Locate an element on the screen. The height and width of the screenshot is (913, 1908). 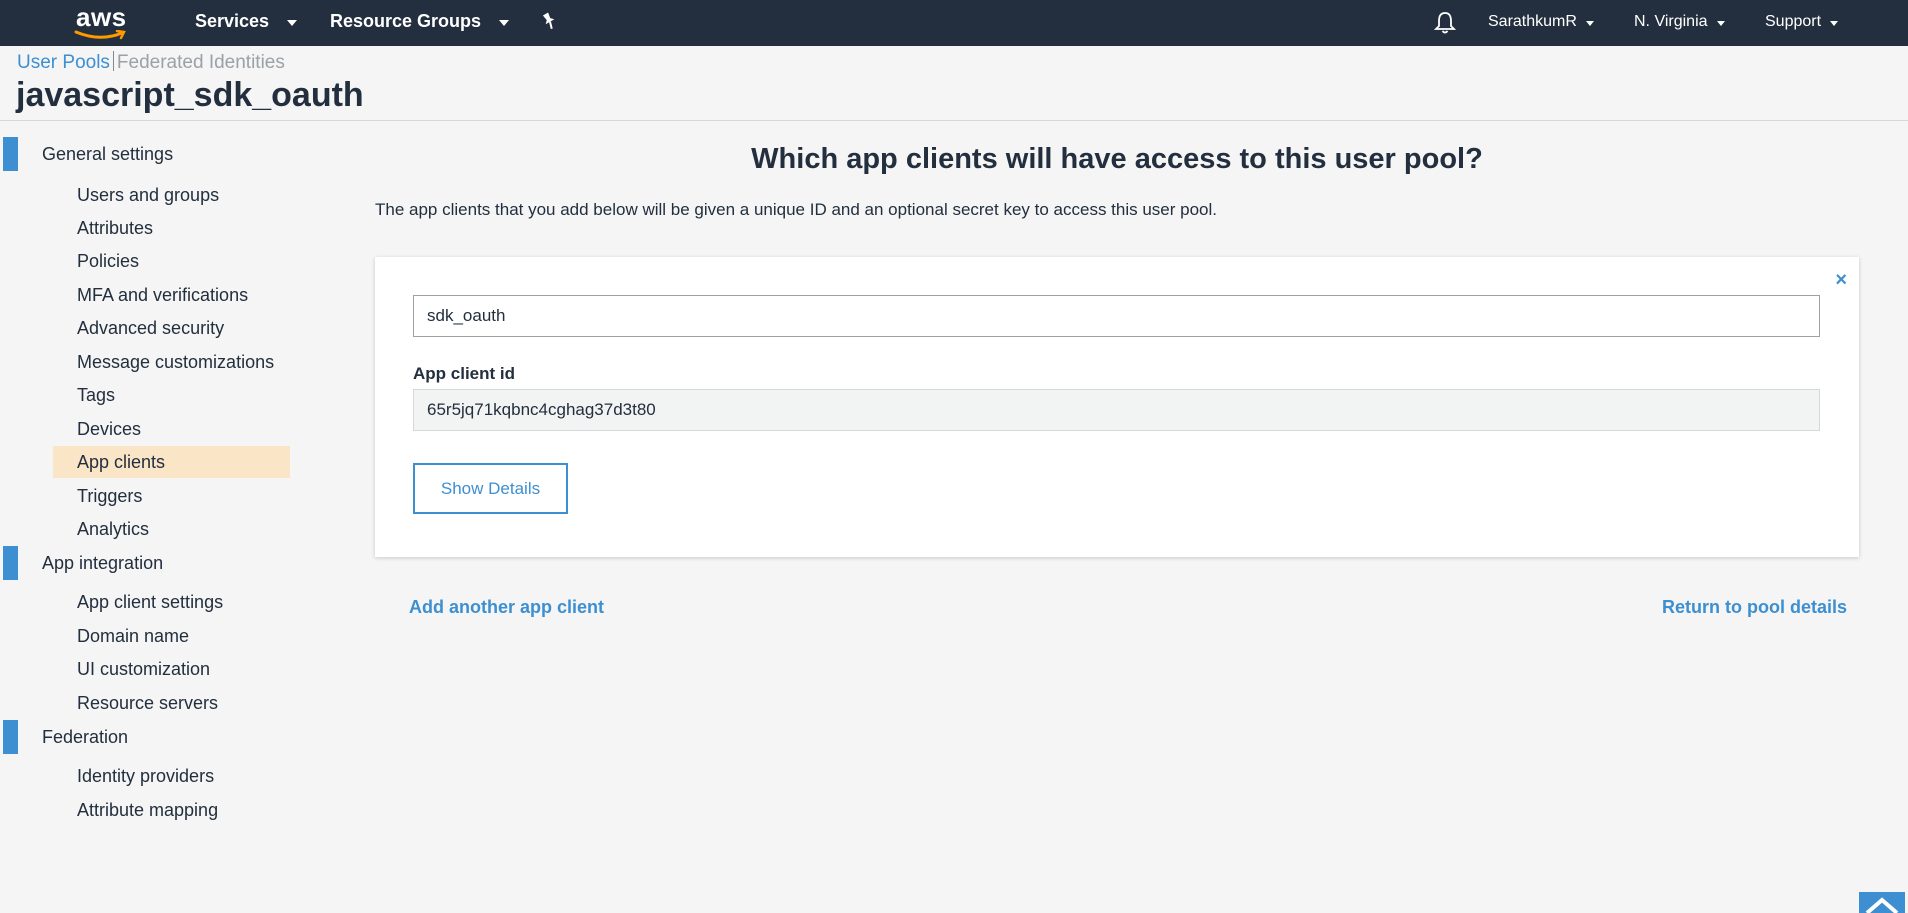
sidebar-item-devices: Devices is located at coordinates (171, 429).